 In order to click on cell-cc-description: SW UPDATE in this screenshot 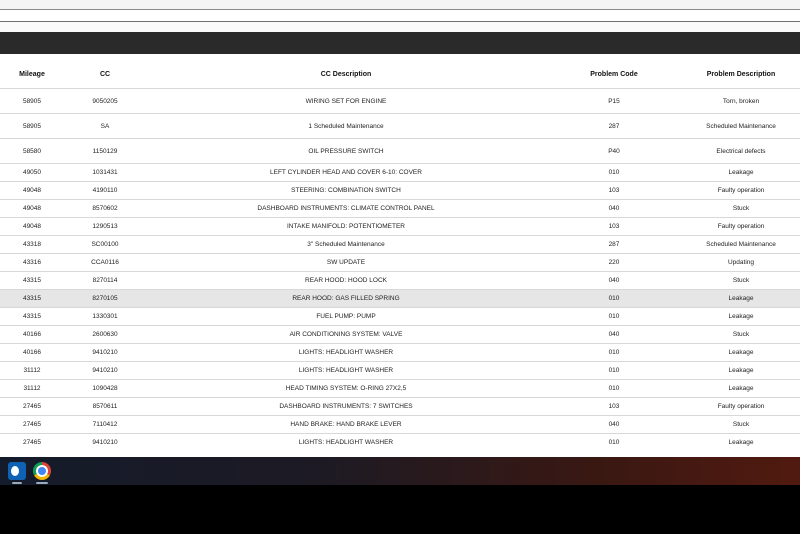, I will do `click(346, 262)`.